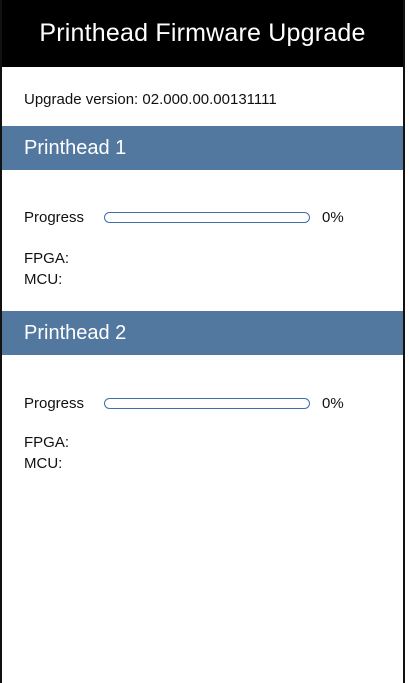 This screenshot has height=683, width=409. Describe the element at coordinates (47, 258) in the screenshot. I see `printhead-1-fpga-label: FPGA:` at that location.